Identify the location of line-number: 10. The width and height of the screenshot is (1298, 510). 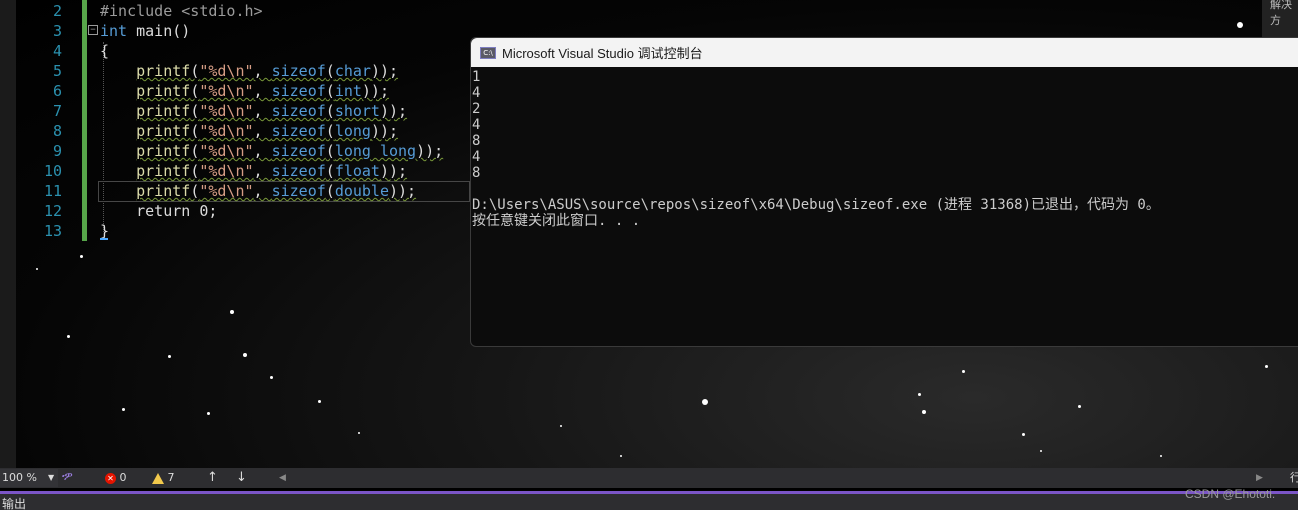
(52, 171).